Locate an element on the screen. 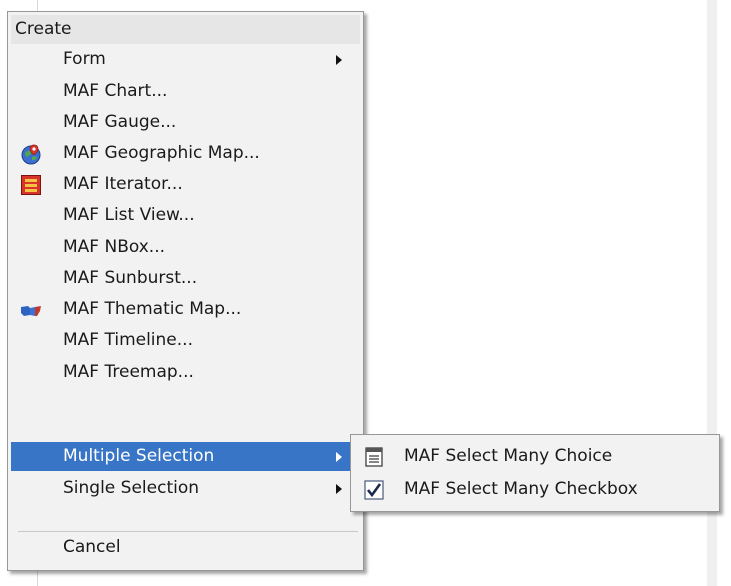 The height and width of the screenshot is (586, 731). submenu-item-select-many-checkbox: MAF Select Many Checkbox is located at coordinates (535, 489).